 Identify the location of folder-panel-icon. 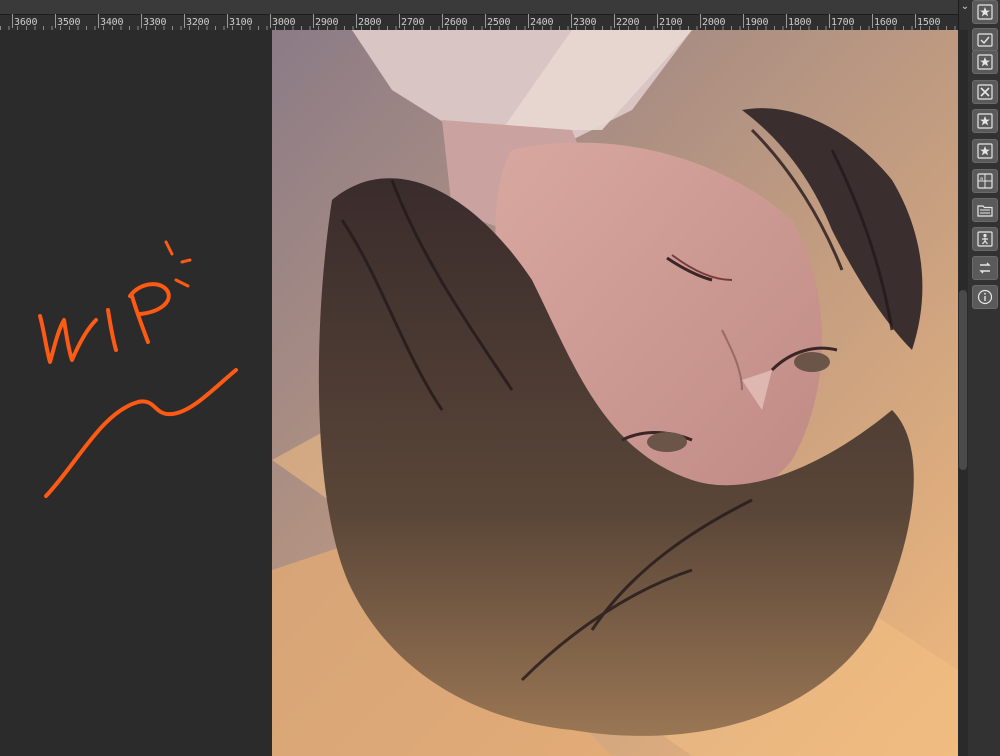
(985, 210).